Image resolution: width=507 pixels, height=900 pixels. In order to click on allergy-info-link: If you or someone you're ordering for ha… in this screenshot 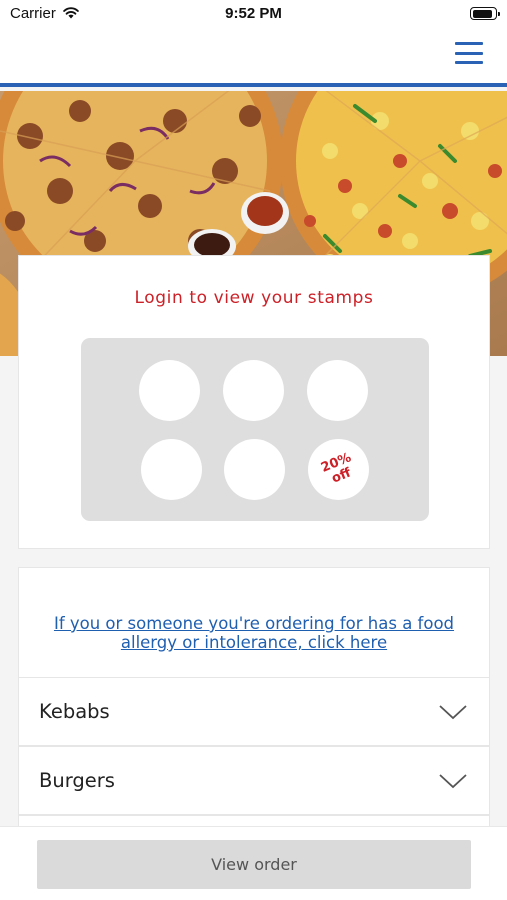, I will do `click(254, 633)`.